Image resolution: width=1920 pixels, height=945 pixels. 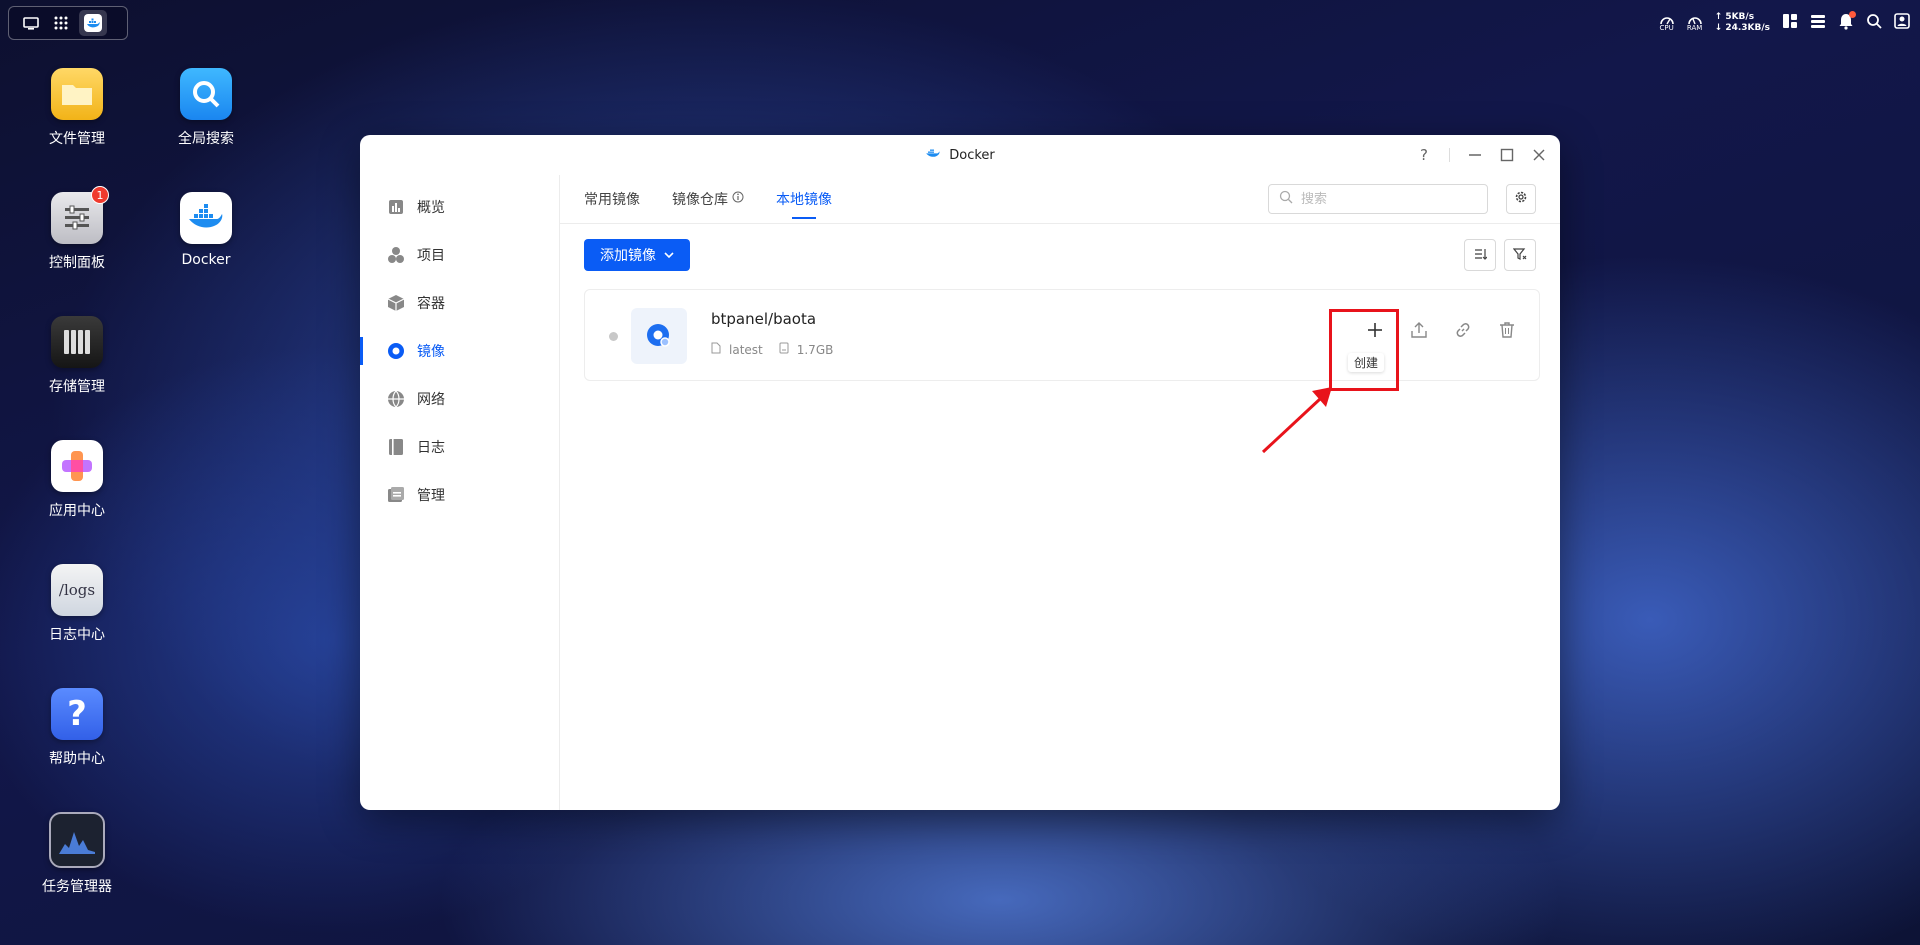 What do you see at coordinates (738, 199) in the screenshot?
I see `info-circle-icon` at bounding box center [738, 199].